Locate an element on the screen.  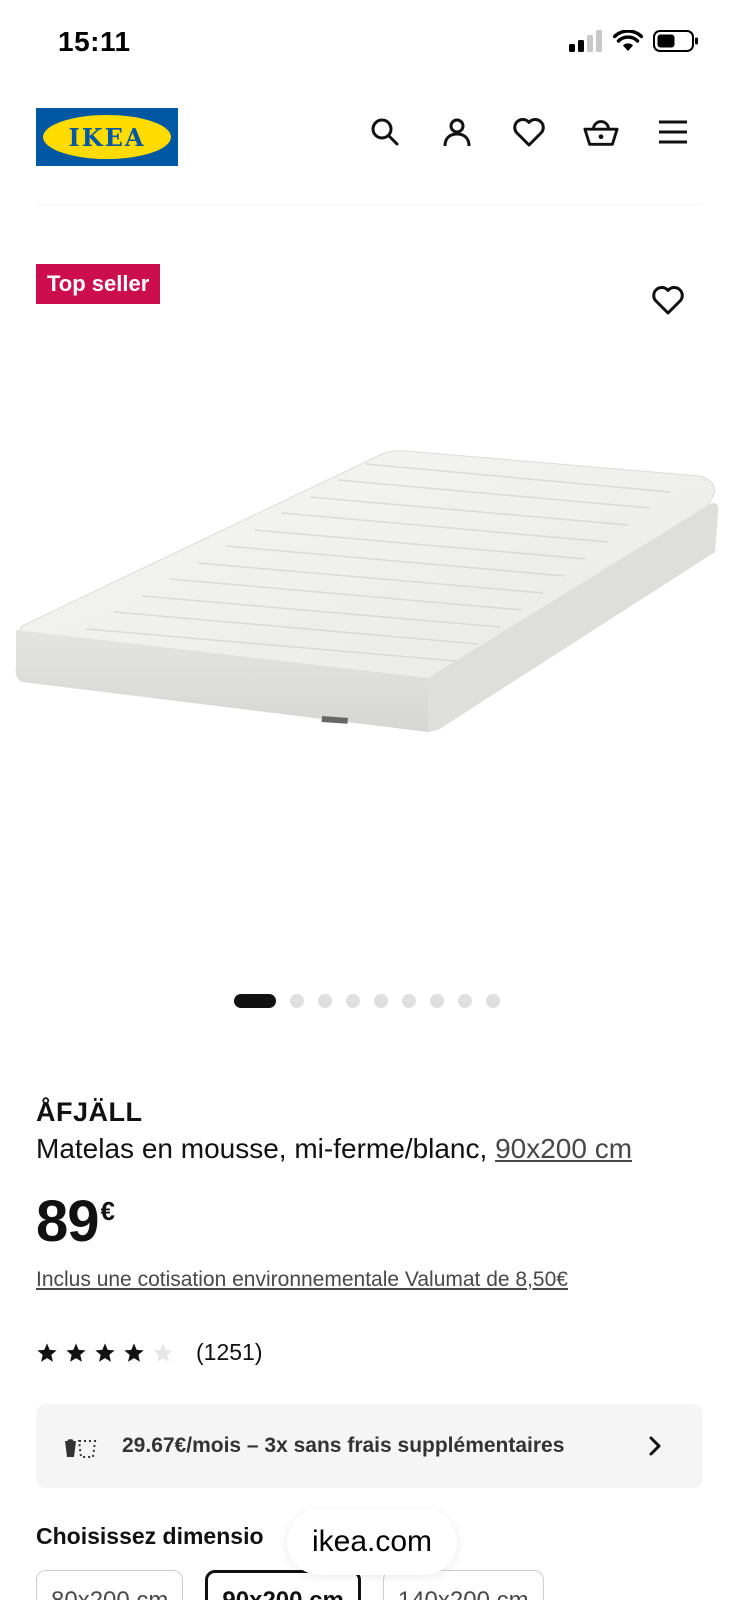
logo-oval: IKEA is located at coordinates (107, 137).